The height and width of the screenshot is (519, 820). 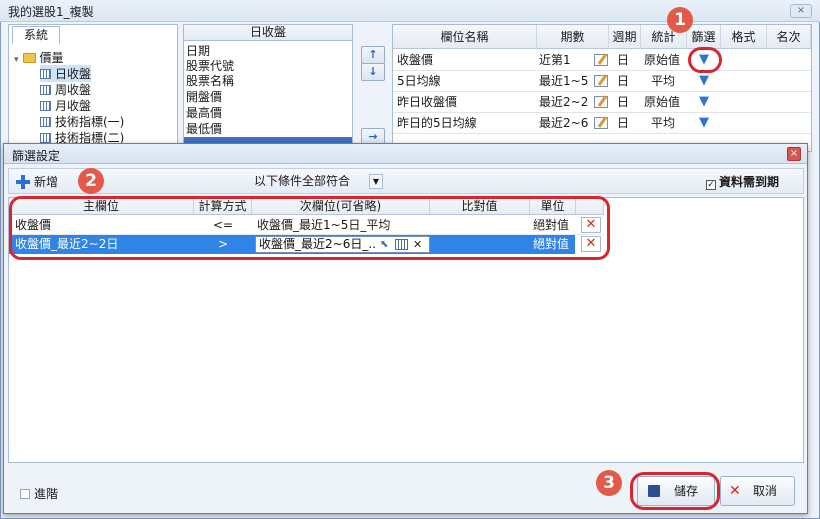 What do you see at coordinates (373, 55) in the screenshot?
I see `move-up-button: ↑` at bounding box center [373, 55].